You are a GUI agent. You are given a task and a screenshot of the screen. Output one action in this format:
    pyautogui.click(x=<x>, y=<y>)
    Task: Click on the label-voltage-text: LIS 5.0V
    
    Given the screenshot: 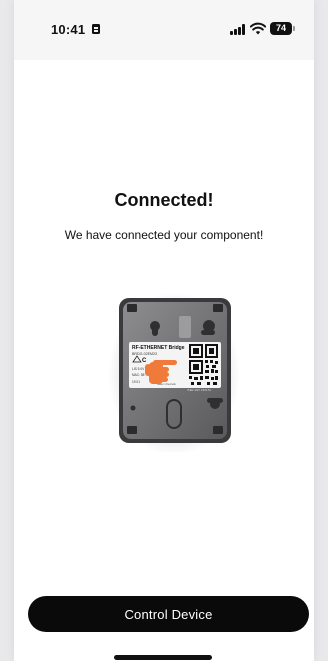 What is the action you would take?
    pyautogui.click(x=138, y=369)
    